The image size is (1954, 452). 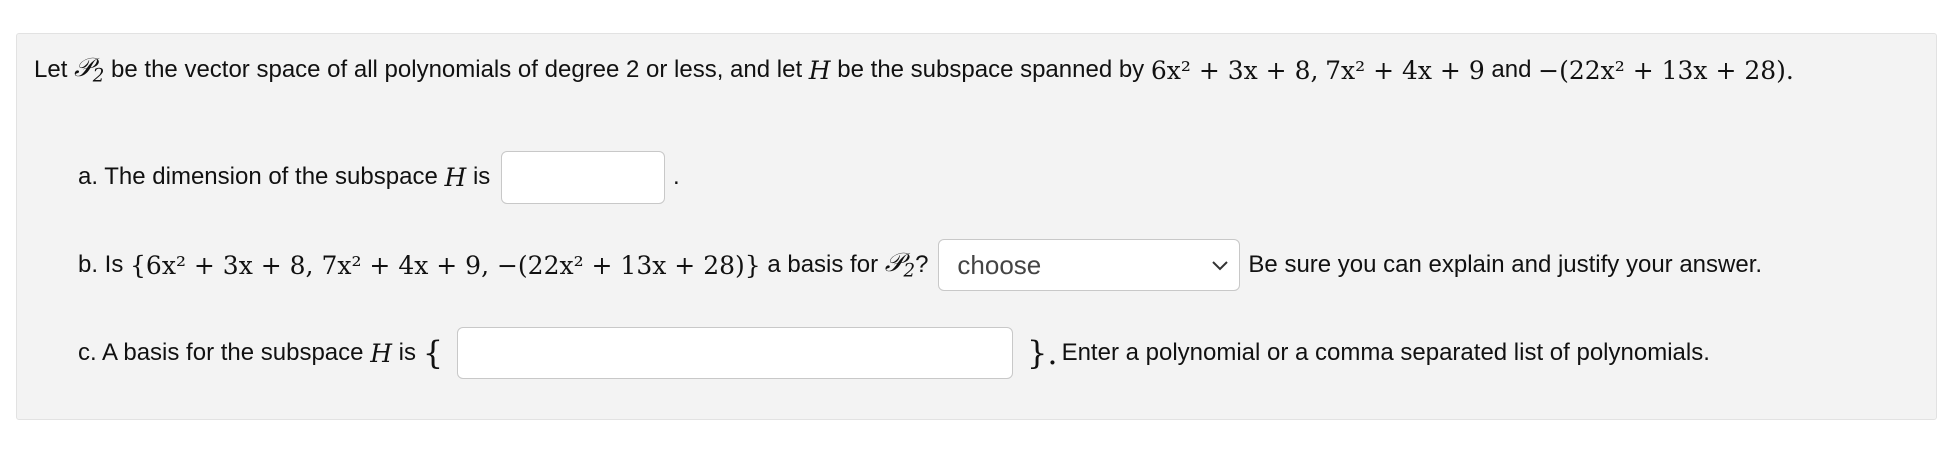 I want to click on question-mark: ?, so click(x=922, y=264).